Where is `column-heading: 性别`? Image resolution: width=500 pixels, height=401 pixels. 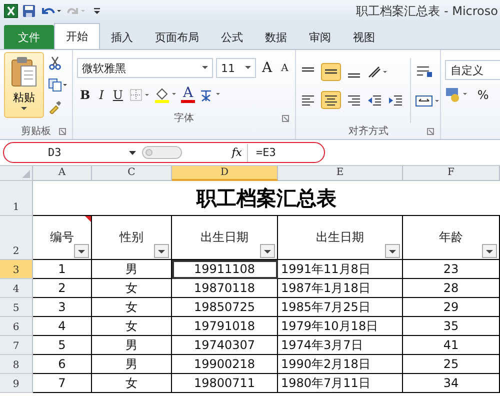
column-heading: 性别 is located at coordinates (132, 237).